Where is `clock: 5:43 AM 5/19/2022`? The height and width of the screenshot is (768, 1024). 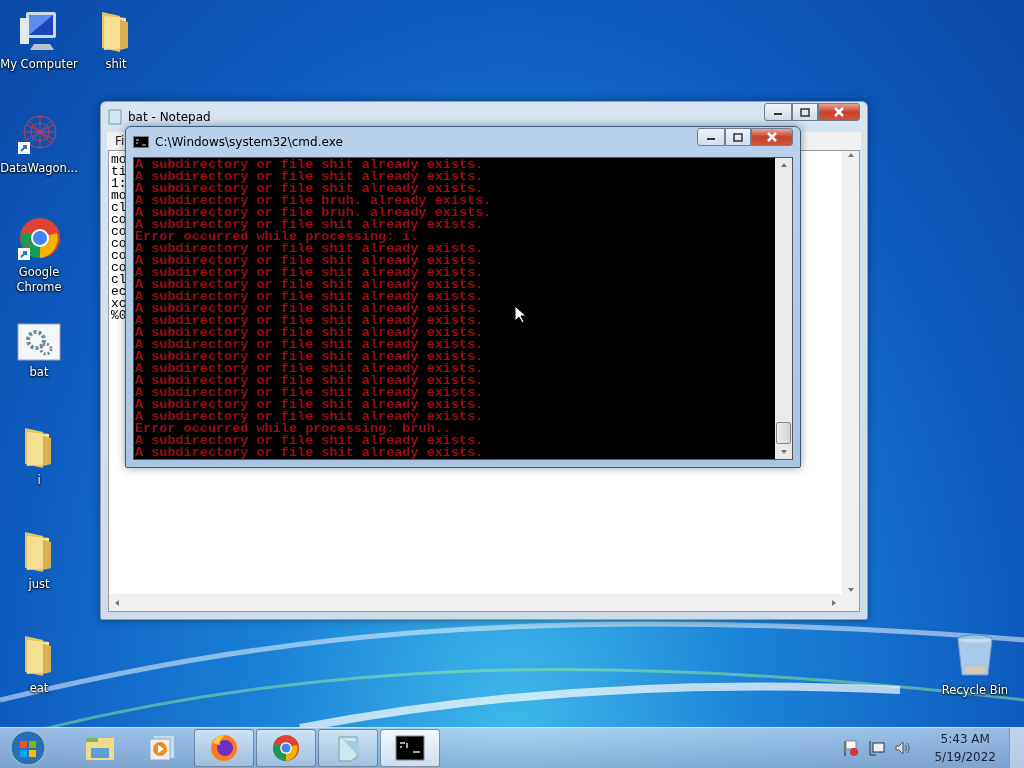
clock: 5:43 AM 5/19/2022 is located at coordinates (965, 748).